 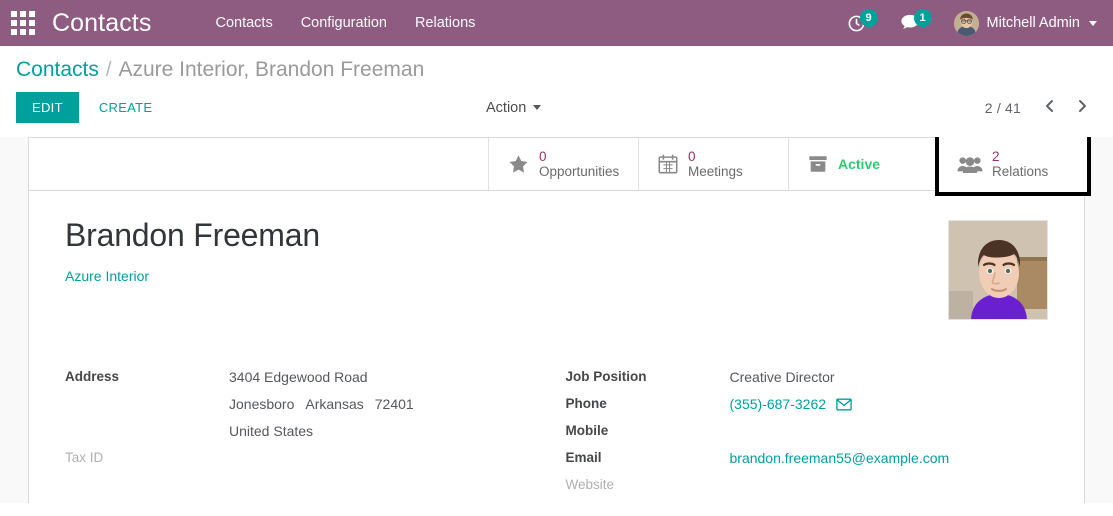 I want to click on activity-count-badge: 9, so click(x=868, y=17).